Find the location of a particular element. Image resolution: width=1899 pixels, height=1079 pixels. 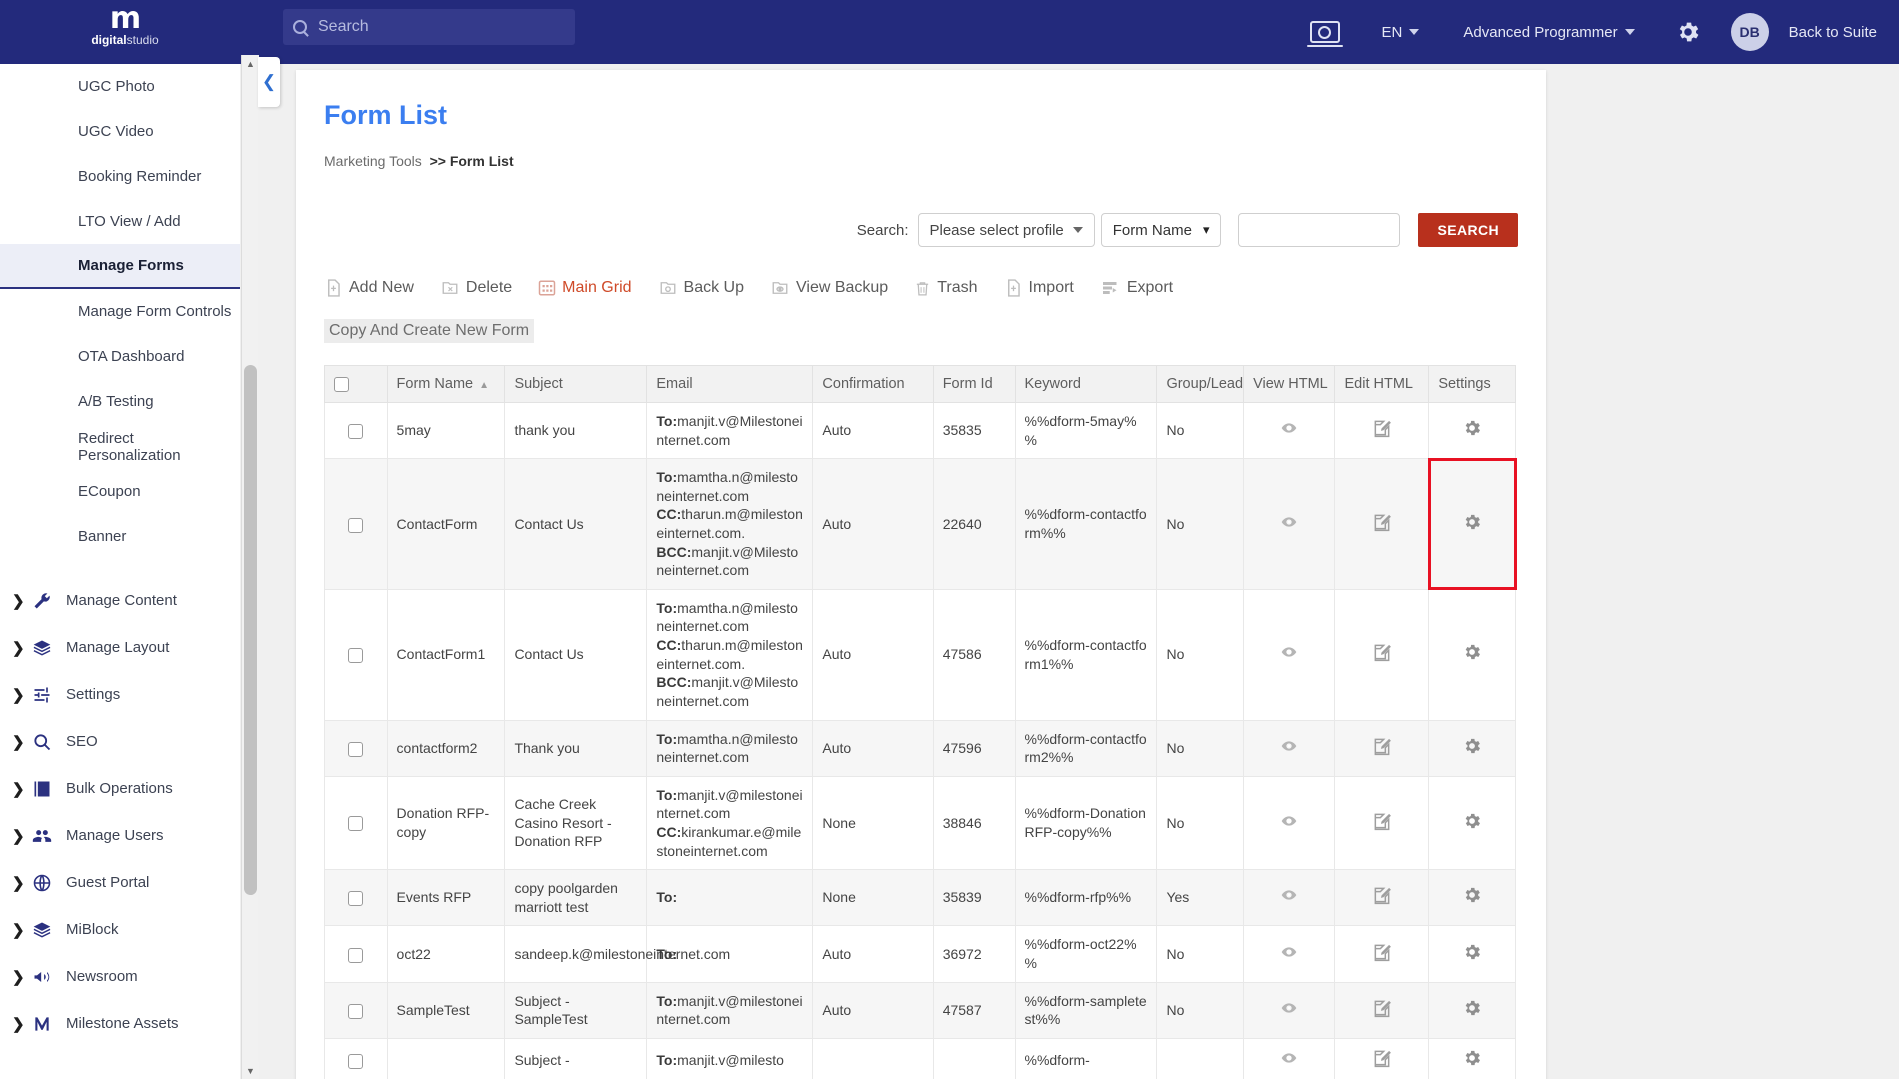

role-selector: Advanced Programmer is located at coordinates (1549, 32).